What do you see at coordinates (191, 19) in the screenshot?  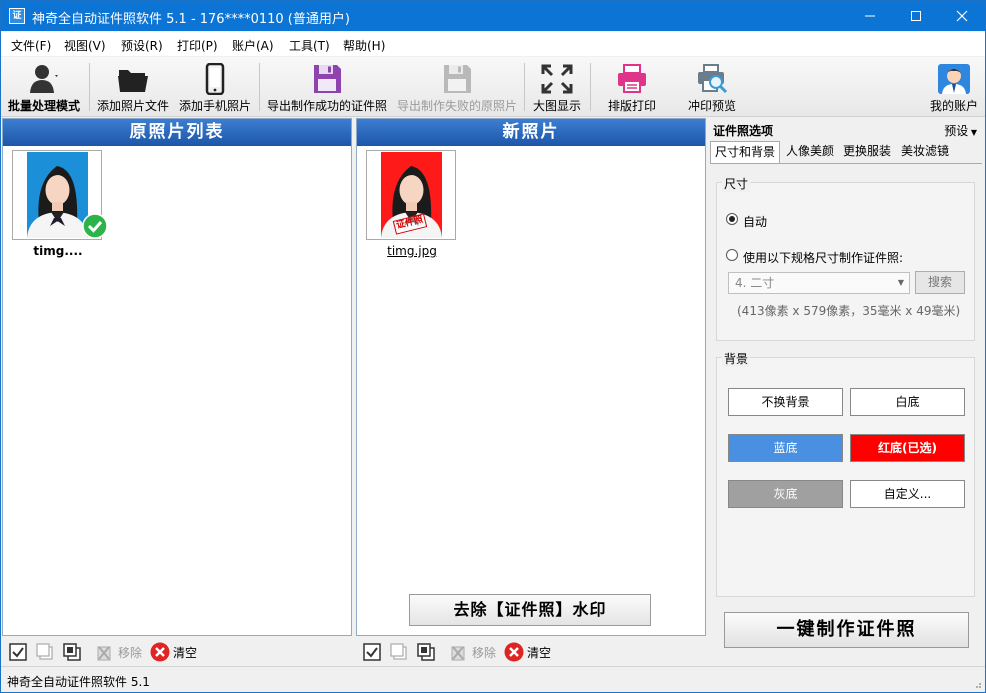 I see `window-title: 神奇全自动证件照软件 5.1 - 176****0110 (普通用户)` at bounding box center [191, 19].